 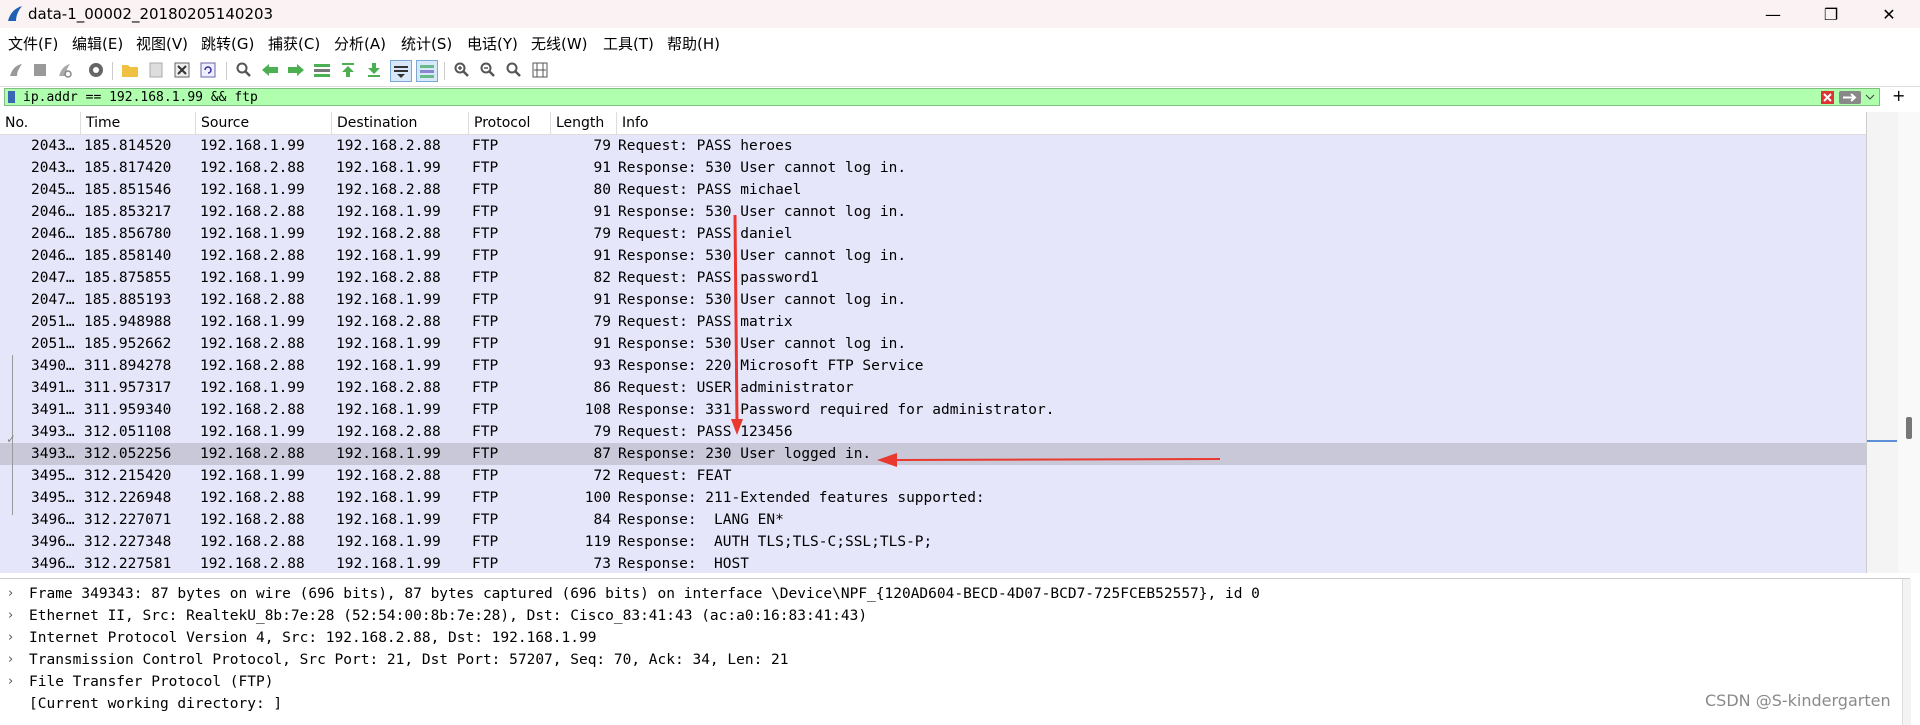 What do you see at coordinates (156, 704) in the screenshot?
I see `detail-tree-label: [Current working directory: ]` at bounding box center [156, 704].